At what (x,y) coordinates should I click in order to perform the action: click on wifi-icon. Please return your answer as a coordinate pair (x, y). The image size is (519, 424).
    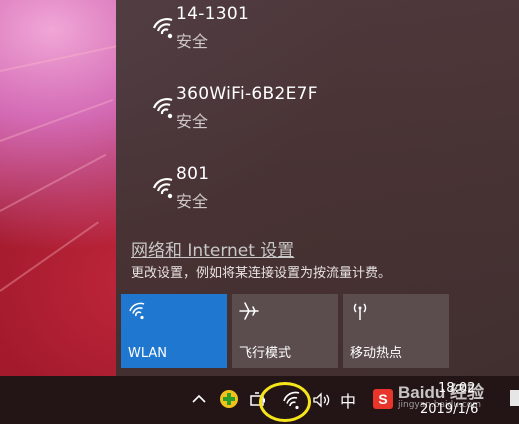
    Looking at the image, I should click on (137, 311).